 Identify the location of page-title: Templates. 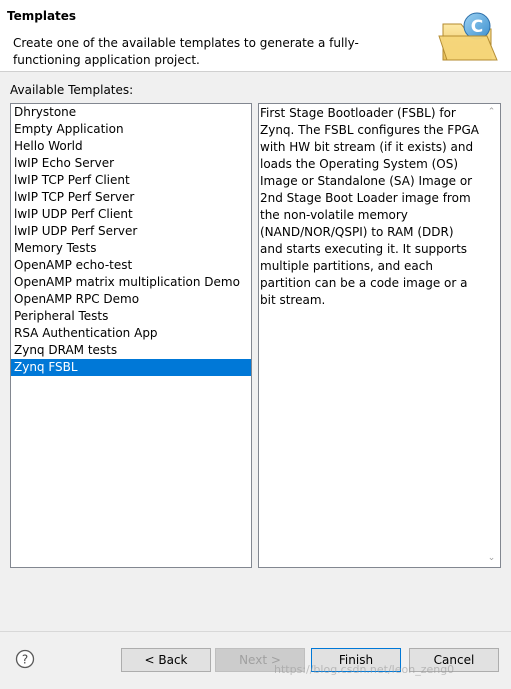
(42, 16).